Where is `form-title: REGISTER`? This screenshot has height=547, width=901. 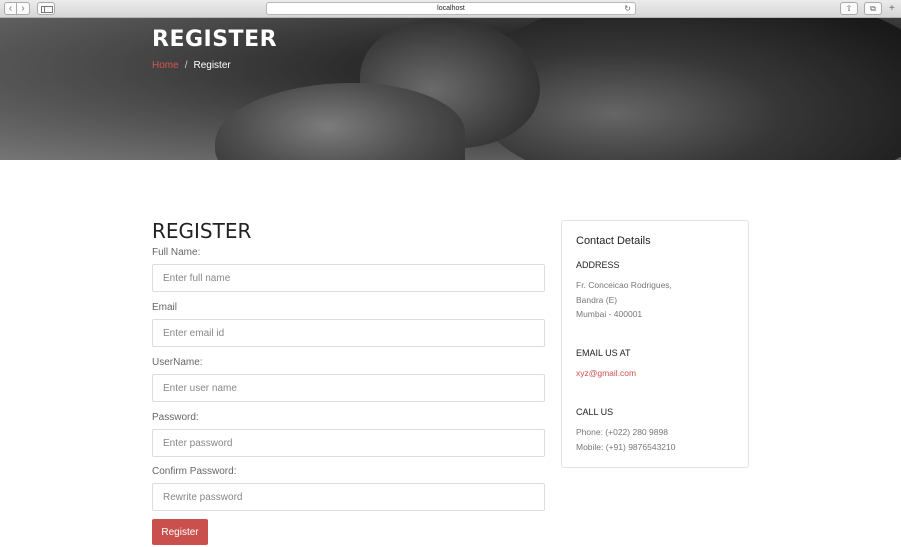 form-title: REGISTER is located at coordinates (202, 231).